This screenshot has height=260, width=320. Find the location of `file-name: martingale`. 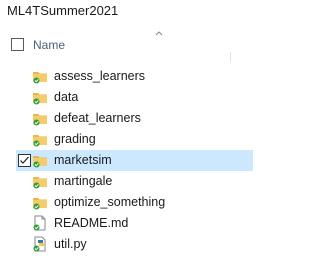

file-name: martingale is located at coordinates (83, 181).